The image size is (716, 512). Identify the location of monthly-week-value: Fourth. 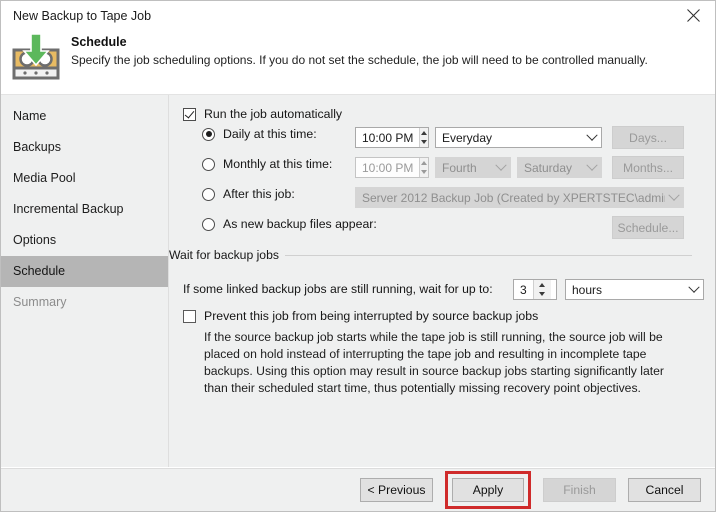
(459, 167).